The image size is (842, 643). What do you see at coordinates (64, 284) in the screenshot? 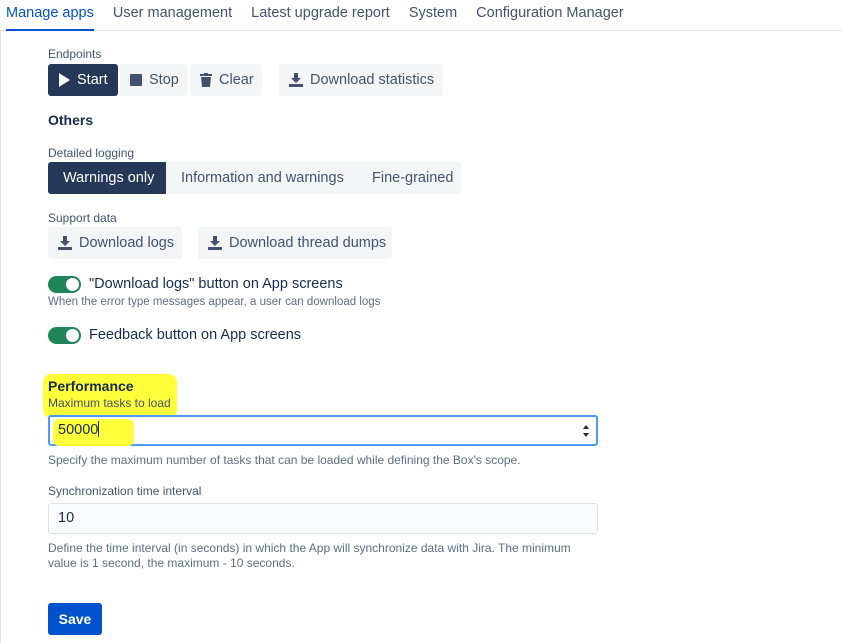
I see `download-logs-toggle` at bounding box center [64, 284].